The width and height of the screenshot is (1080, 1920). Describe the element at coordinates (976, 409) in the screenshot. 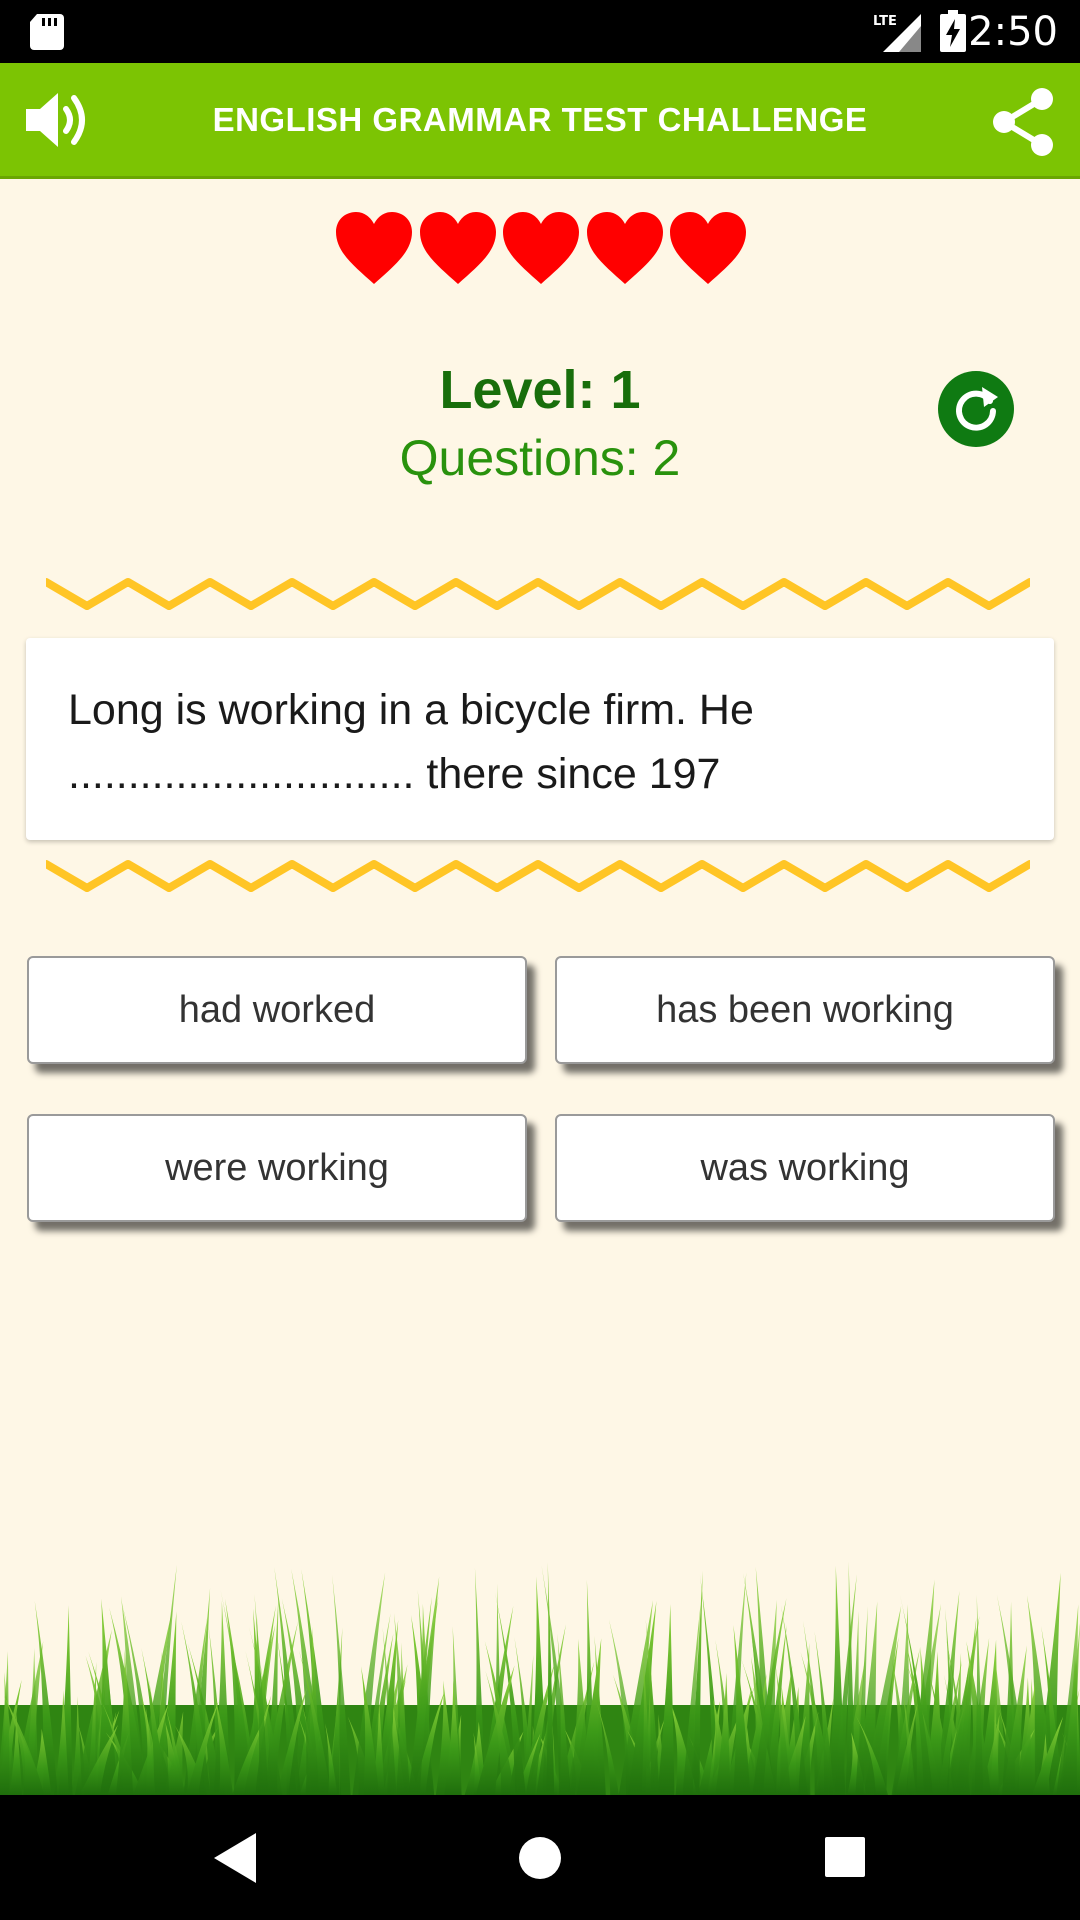

I see `restart-icon` at that location.